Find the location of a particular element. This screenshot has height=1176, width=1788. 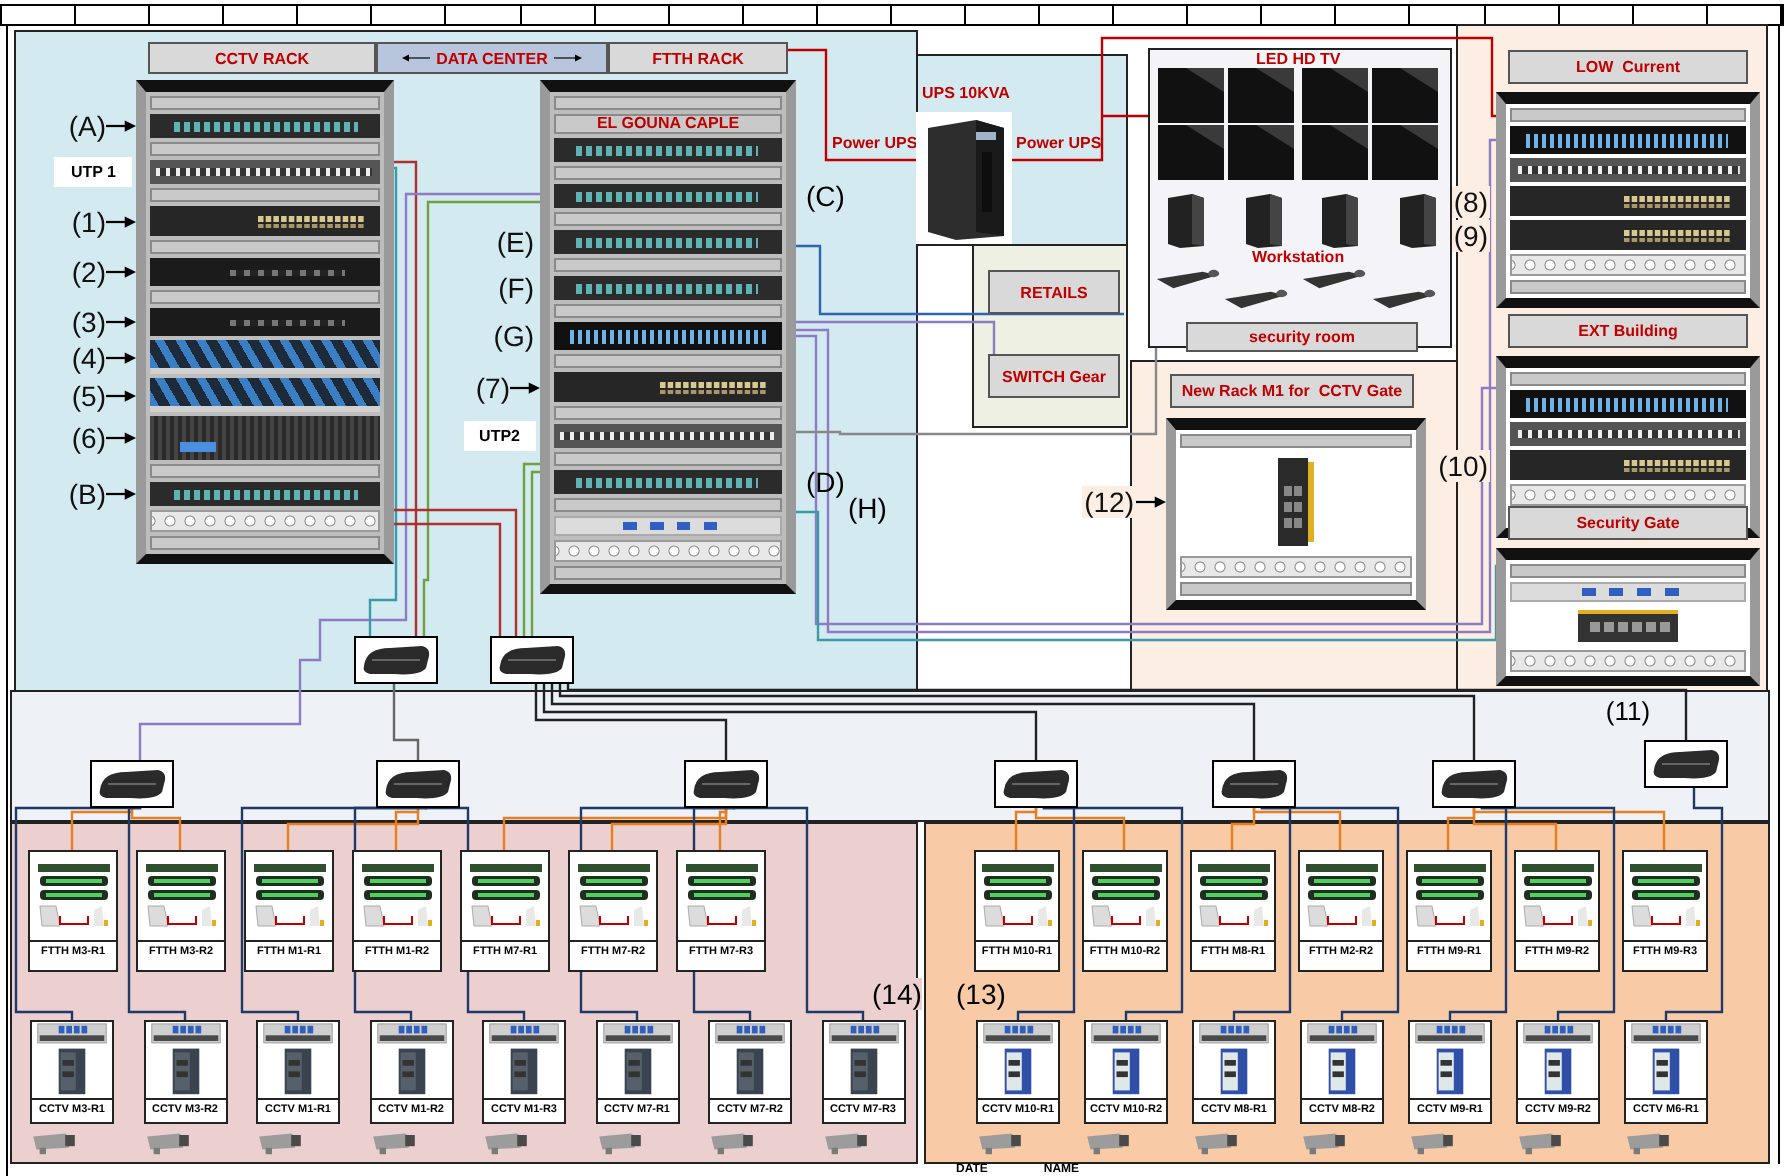

callout-label: (F) is located at coordinates (516, 288).